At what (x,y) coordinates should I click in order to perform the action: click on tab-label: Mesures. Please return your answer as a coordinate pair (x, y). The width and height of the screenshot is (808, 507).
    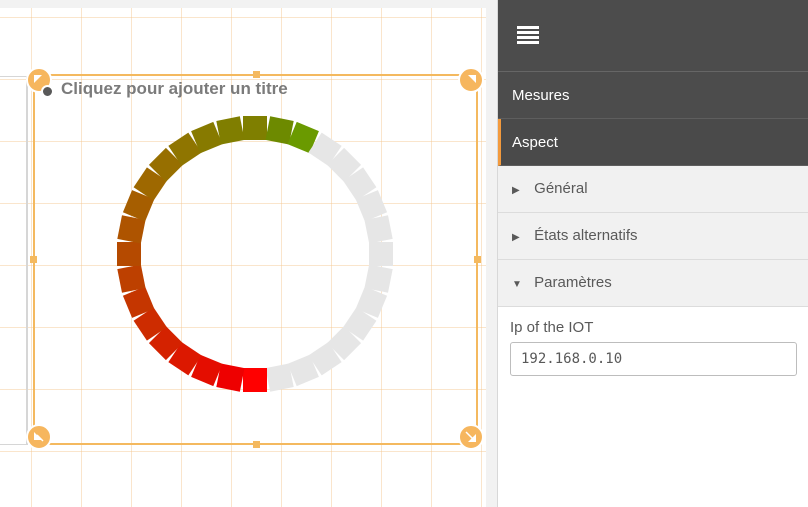
    Looking at the image, I should click on (541, 95).